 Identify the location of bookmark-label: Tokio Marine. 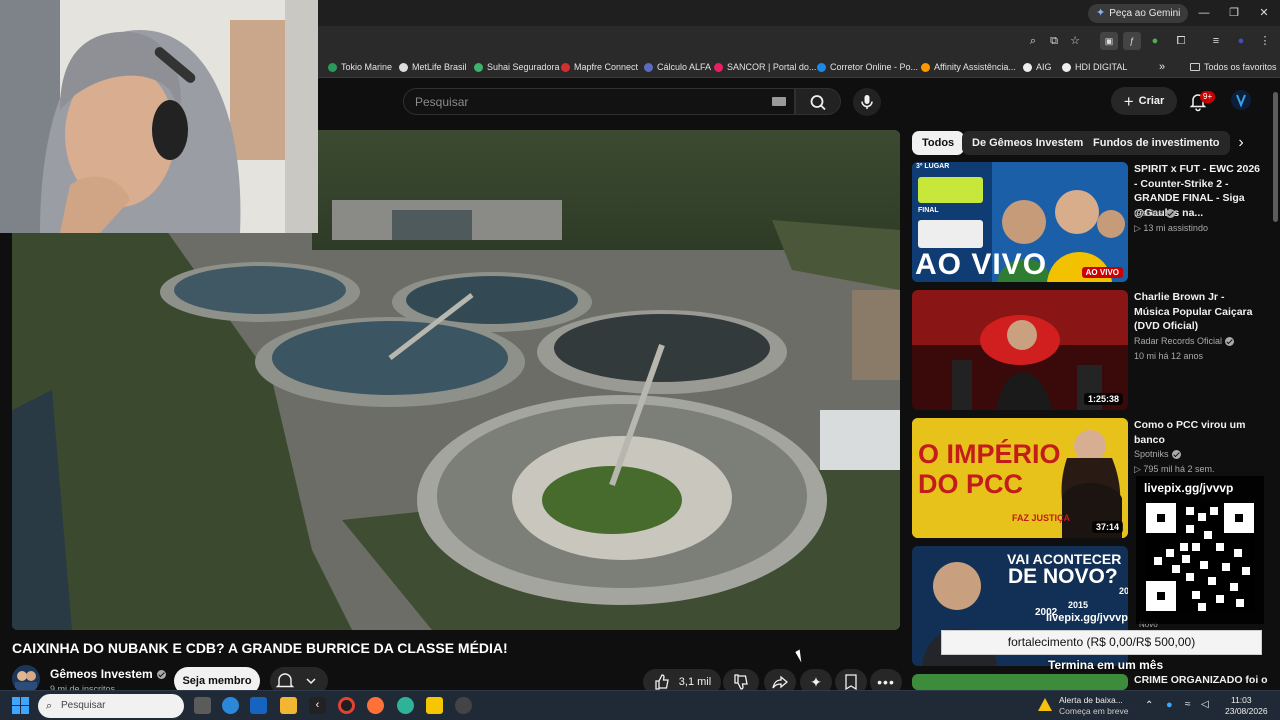
(367, 67).